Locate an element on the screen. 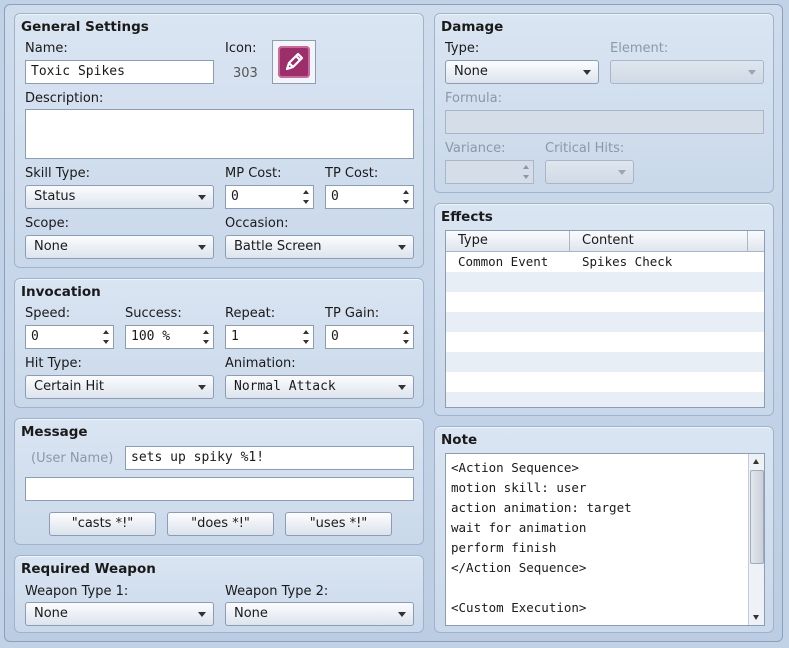 The width and height of the screenshot is (789, 648). repeat-value: 1 is located at coordinates (235, 336).